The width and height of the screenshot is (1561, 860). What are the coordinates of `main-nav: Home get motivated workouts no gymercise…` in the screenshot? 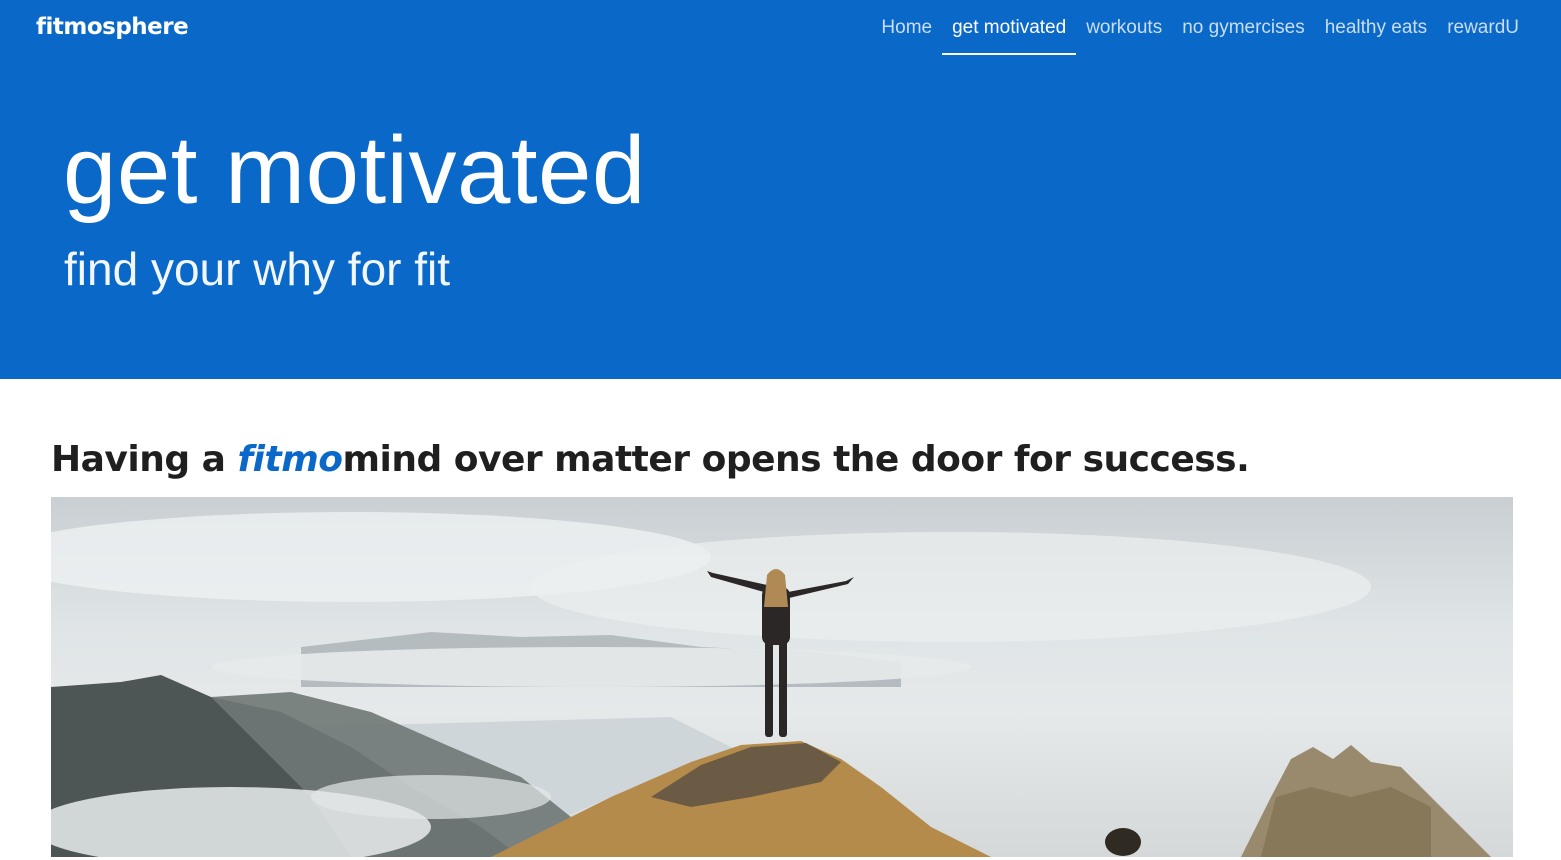 It's located at (1200, 28).